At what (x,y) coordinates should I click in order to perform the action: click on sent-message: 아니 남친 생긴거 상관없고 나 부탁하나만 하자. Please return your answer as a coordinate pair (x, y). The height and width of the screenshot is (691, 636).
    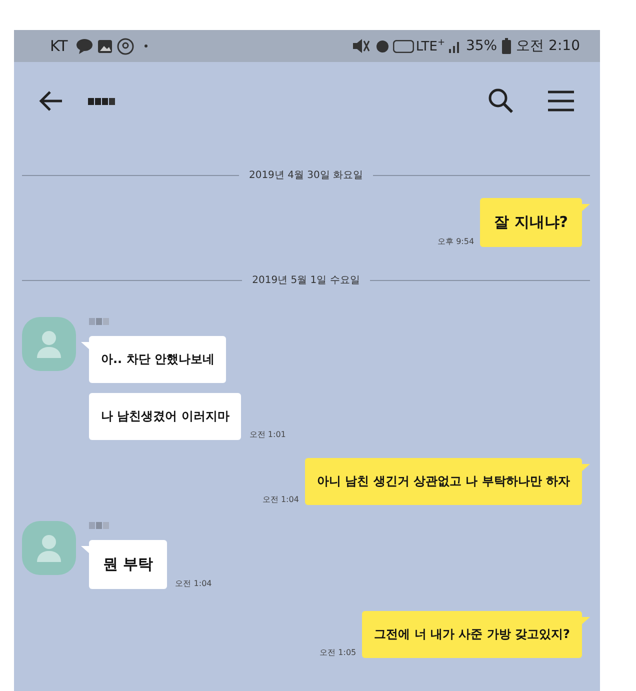
    Looking at the image, I should click on (443, 481).